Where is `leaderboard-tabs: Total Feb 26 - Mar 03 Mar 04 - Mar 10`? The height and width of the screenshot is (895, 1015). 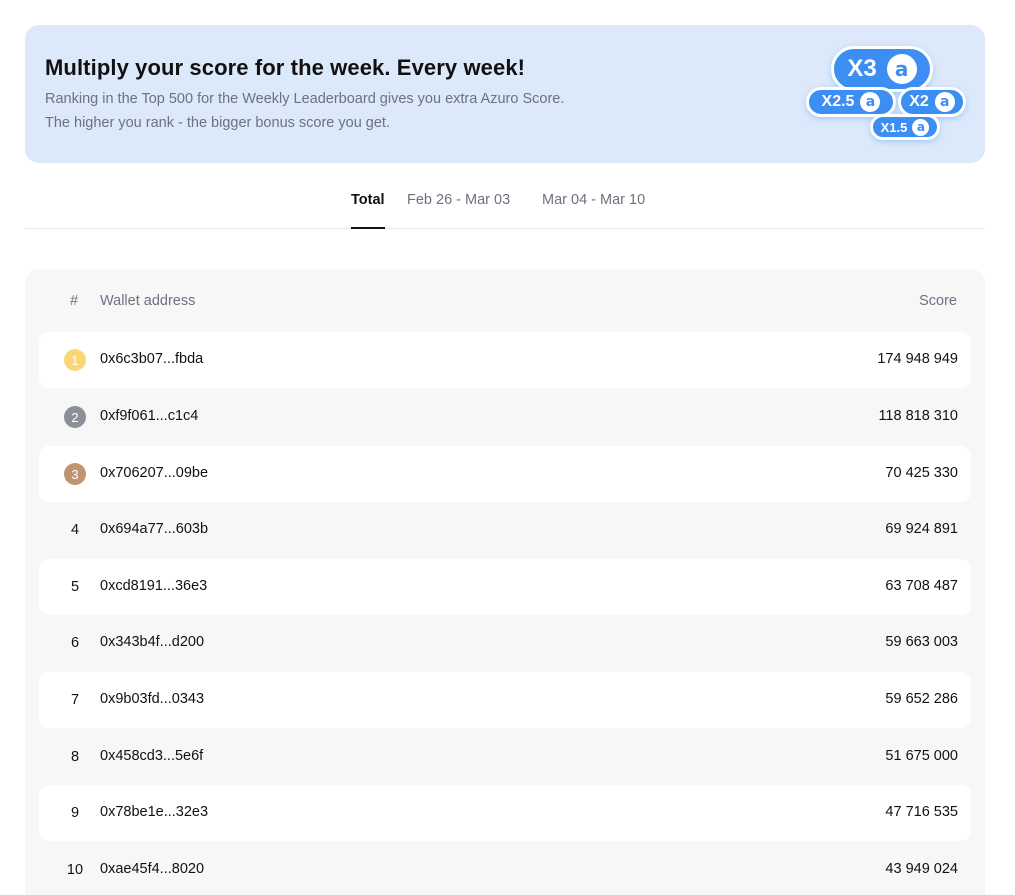
leaderboard-tabs: Total Feb 26 - Mar 03 Mar 04 - Mar 10 is located at coordinates (505, 206).